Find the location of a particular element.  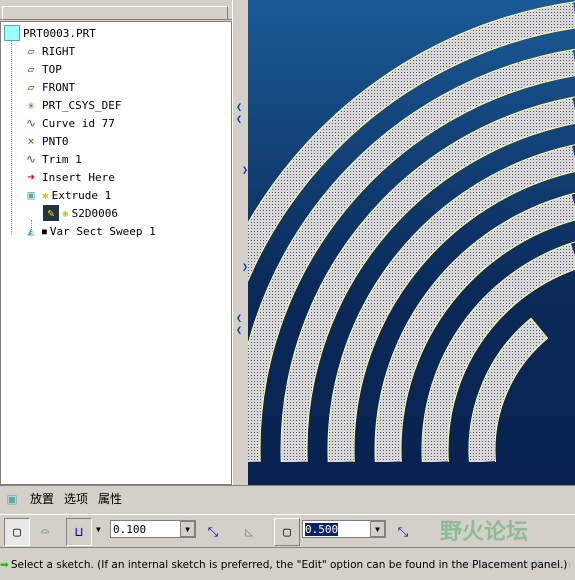

pane-splitter: ❮ ❮ ❯ ❯ ❮ ❮ is located at coordinates (240, 242).